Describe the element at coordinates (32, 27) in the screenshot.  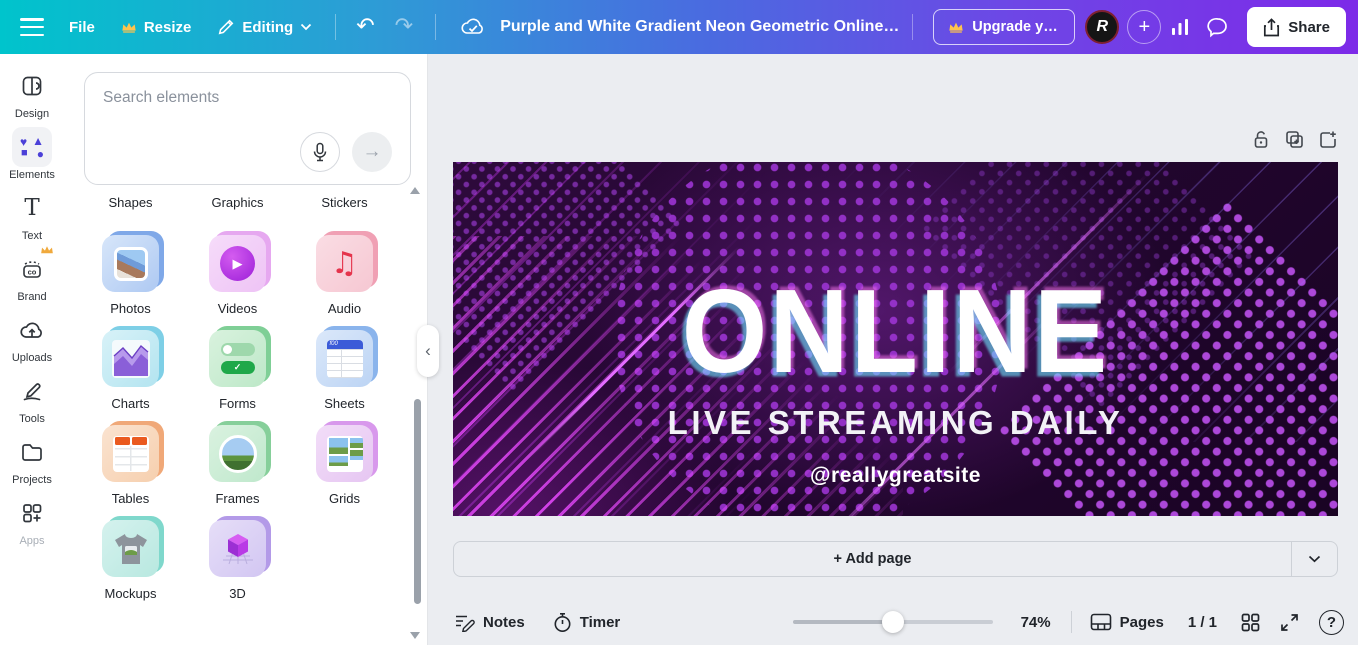
I see `menu-icon` at that location.